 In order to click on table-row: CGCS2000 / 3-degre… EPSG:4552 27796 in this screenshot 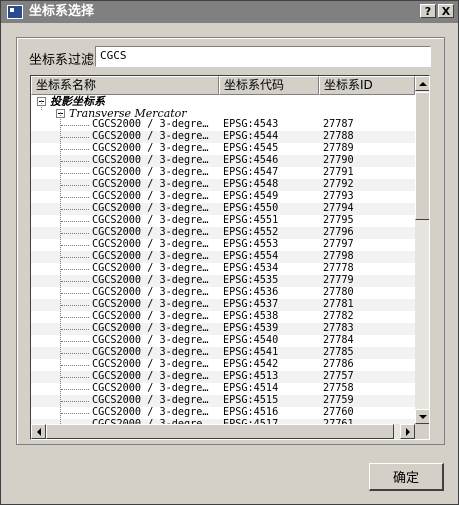, I will do `click(223, 233)`.